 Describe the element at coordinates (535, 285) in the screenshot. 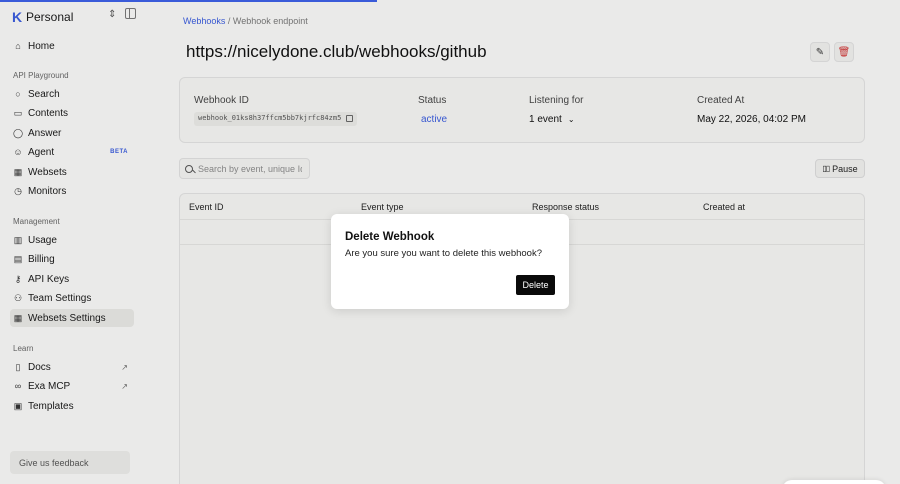

I see `confirm-delete-button: Delete` at that location.